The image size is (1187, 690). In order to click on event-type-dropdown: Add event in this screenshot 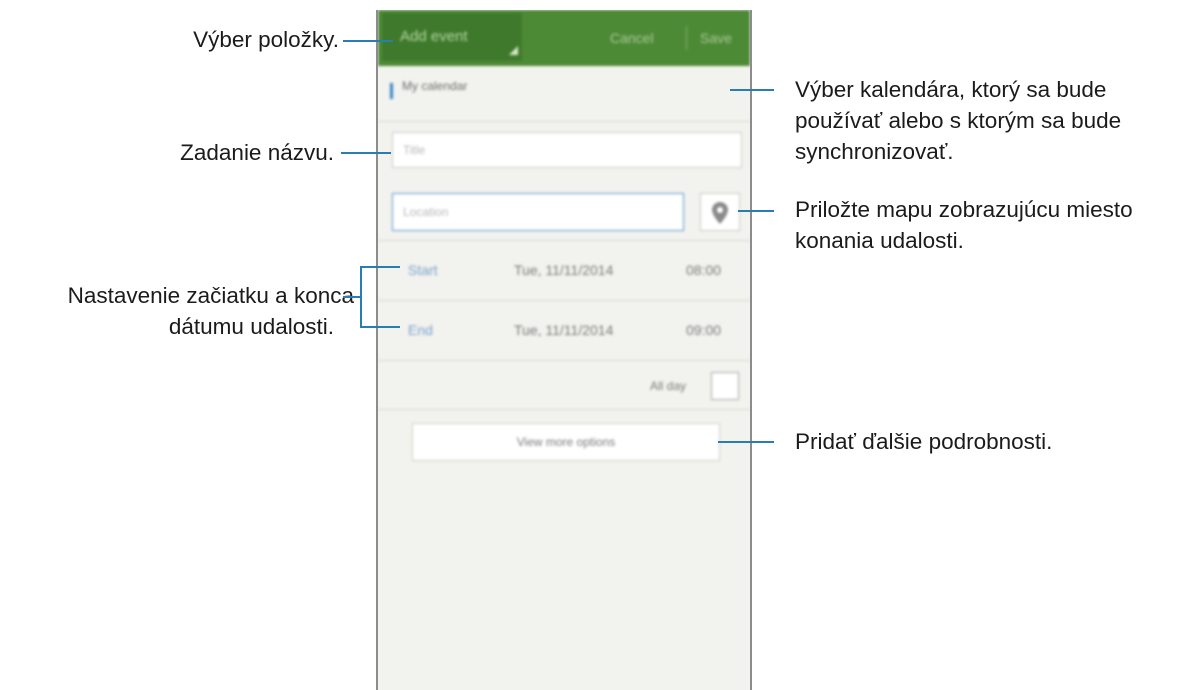, I will do `click(452, 37)`.